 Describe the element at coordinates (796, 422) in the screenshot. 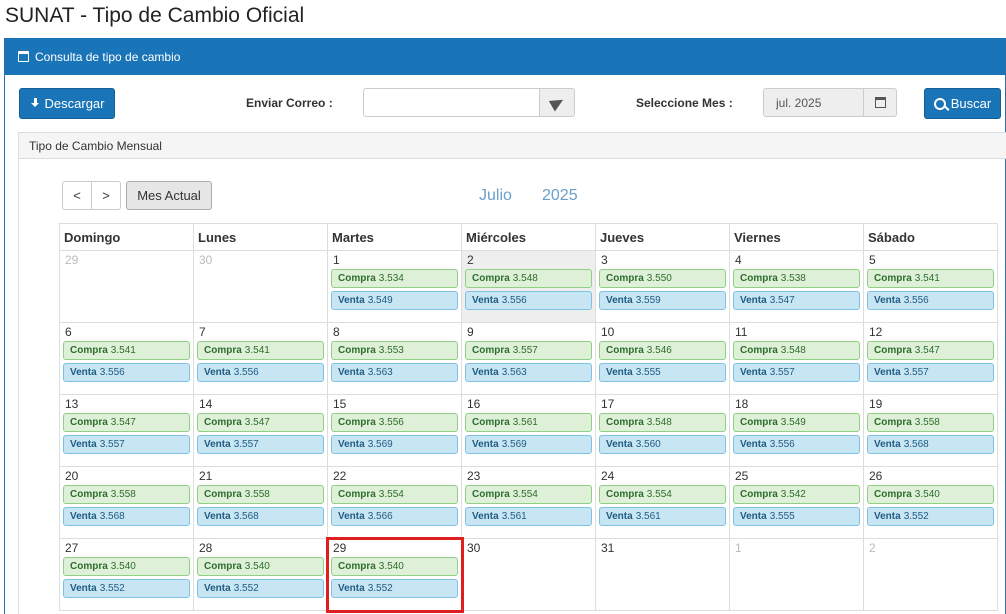

I see `compra-rate-badge: Compra 3.549` at that location.